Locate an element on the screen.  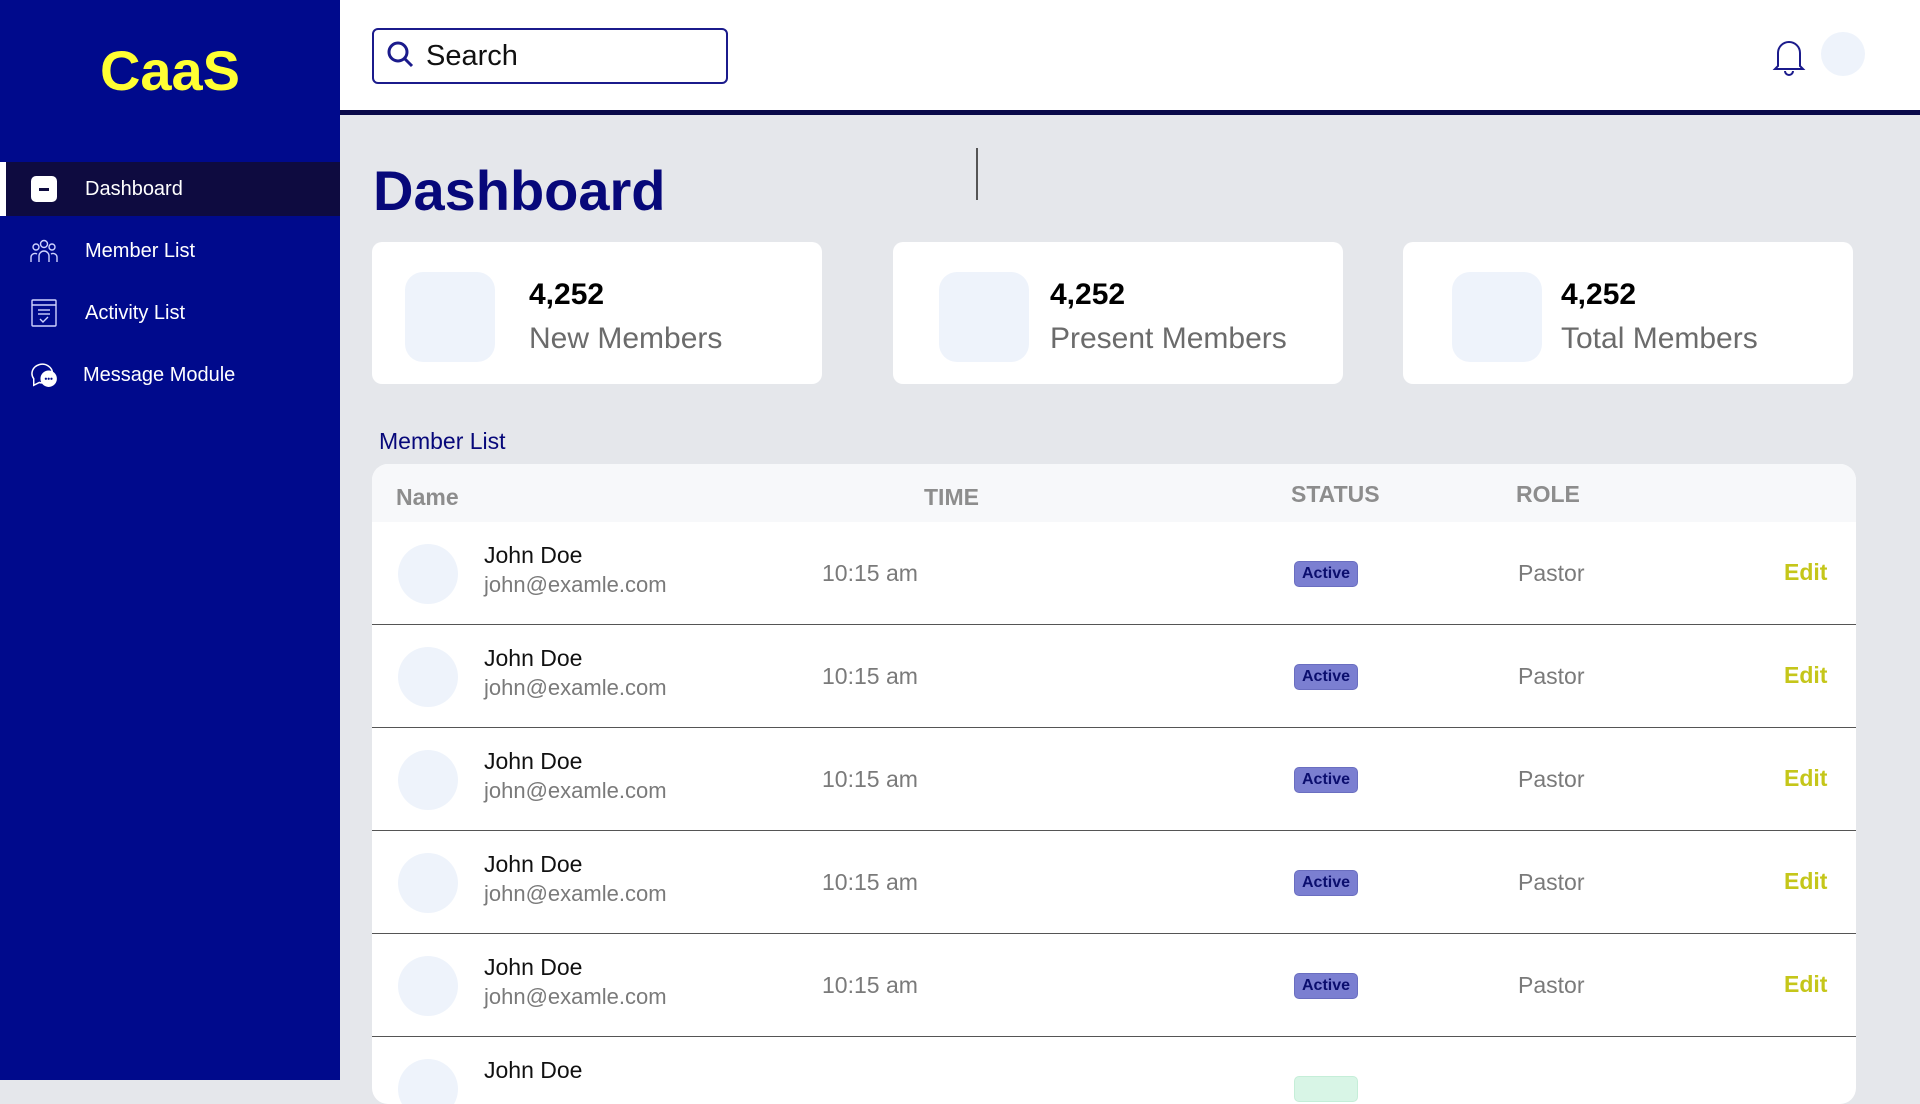
search-icon is located at coordinates (394, 56).